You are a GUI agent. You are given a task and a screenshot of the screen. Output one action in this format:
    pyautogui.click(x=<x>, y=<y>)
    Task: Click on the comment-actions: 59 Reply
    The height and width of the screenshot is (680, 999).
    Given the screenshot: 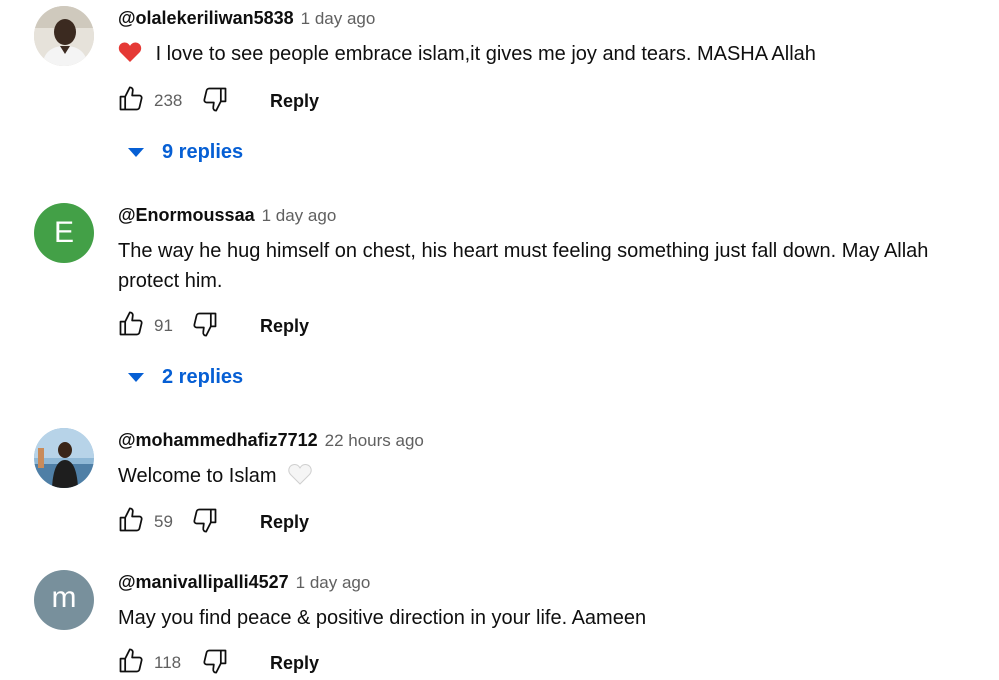 What is the action you would take?
    pyautogui.click(x=211, y=522)
    